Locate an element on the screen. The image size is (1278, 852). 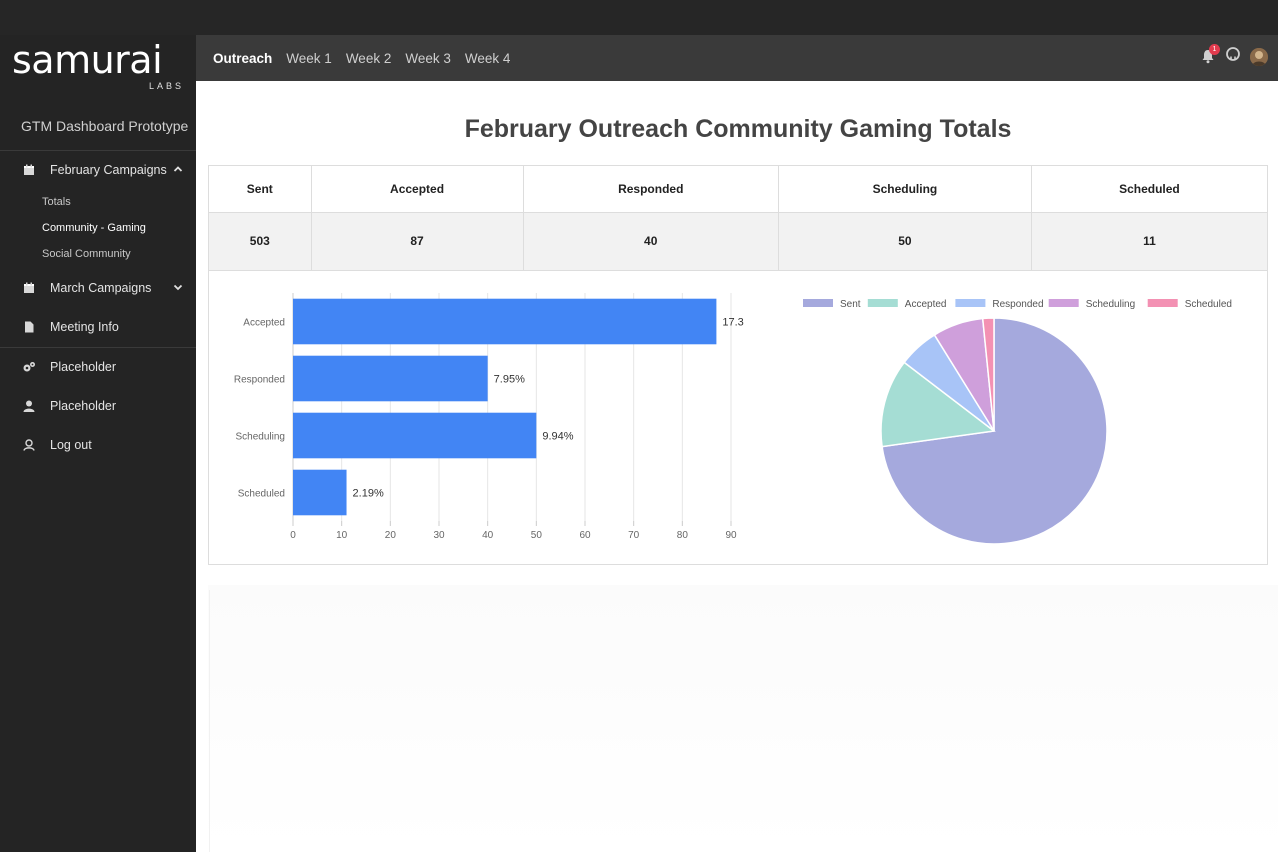
column-header-scheduled: Scheduled is located at coordinates (1149, 189).